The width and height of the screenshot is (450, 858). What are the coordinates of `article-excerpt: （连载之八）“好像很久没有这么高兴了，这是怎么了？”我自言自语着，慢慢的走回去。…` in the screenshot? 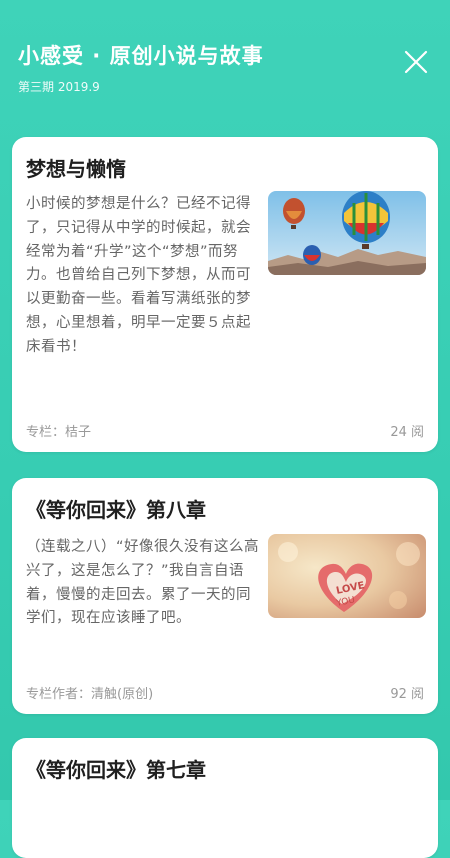 It's located at (143, 583).